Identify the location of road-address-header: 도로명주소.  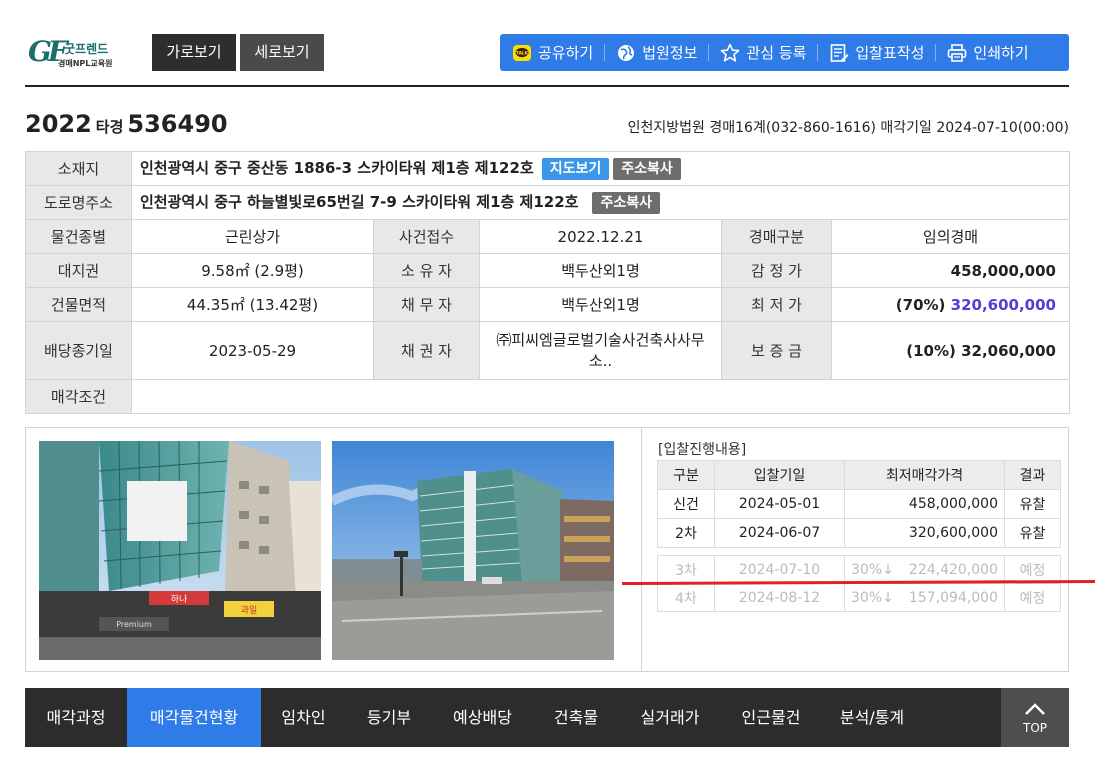
(78, 202).